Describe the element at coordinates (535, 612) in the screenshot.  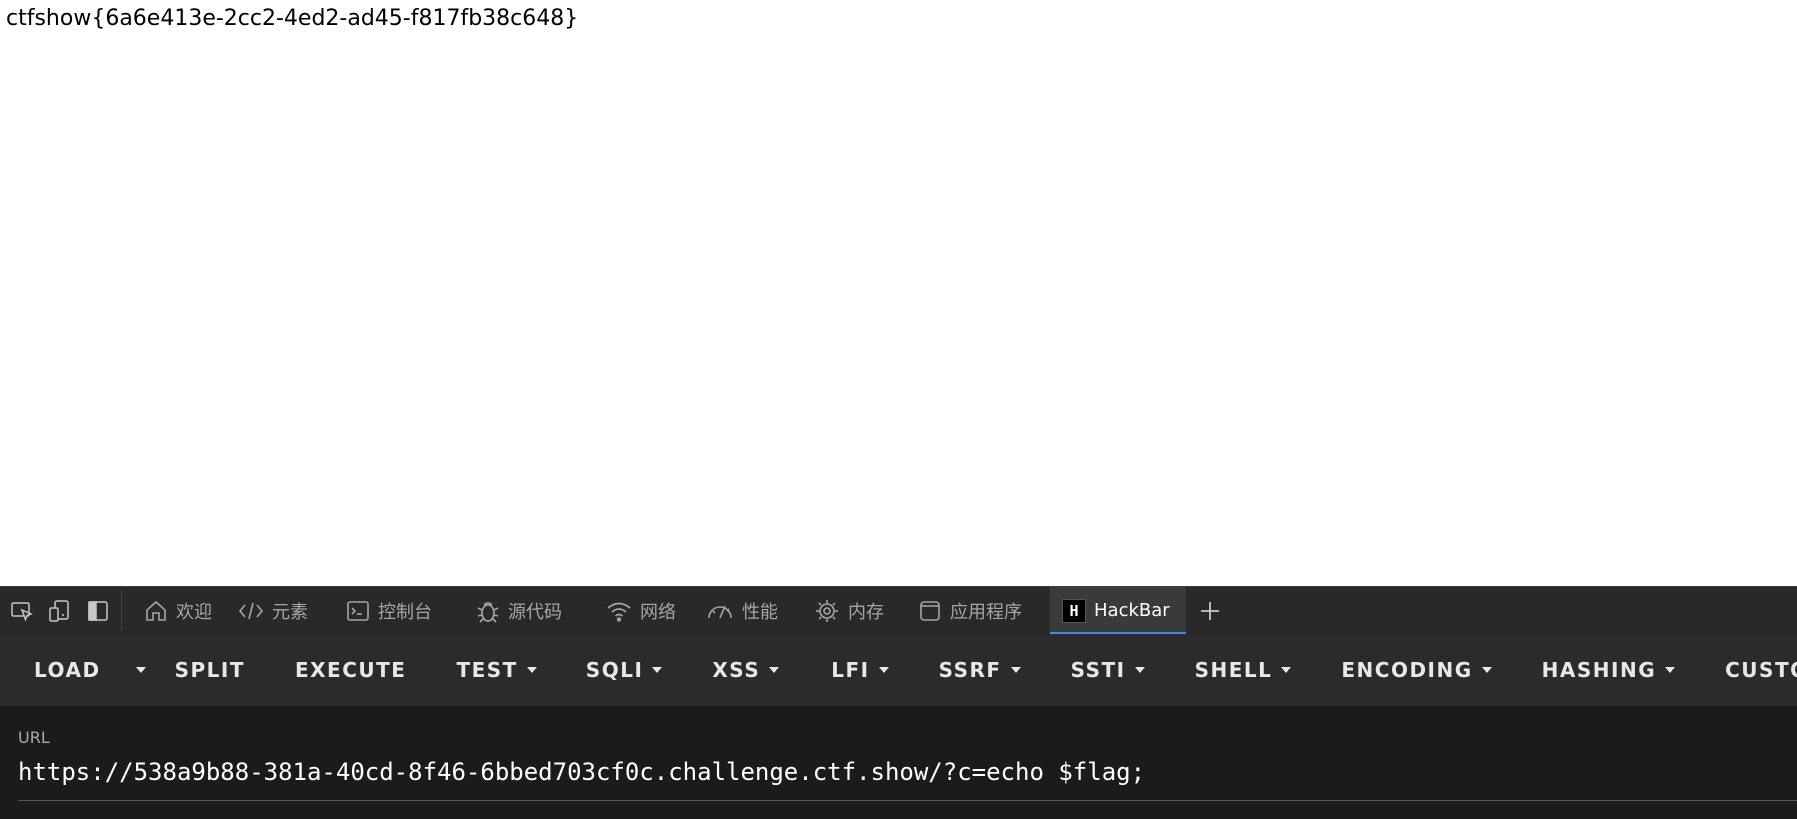
I see `tab-sources-label: 源代码` at that location.